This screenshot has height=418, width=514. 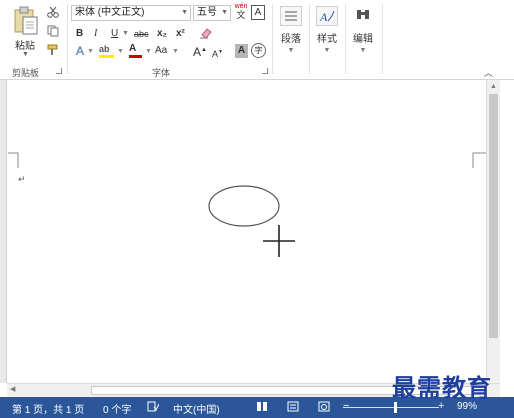 I want to click on vertical-scrollbar: ▲, so click(x=493, y=231).